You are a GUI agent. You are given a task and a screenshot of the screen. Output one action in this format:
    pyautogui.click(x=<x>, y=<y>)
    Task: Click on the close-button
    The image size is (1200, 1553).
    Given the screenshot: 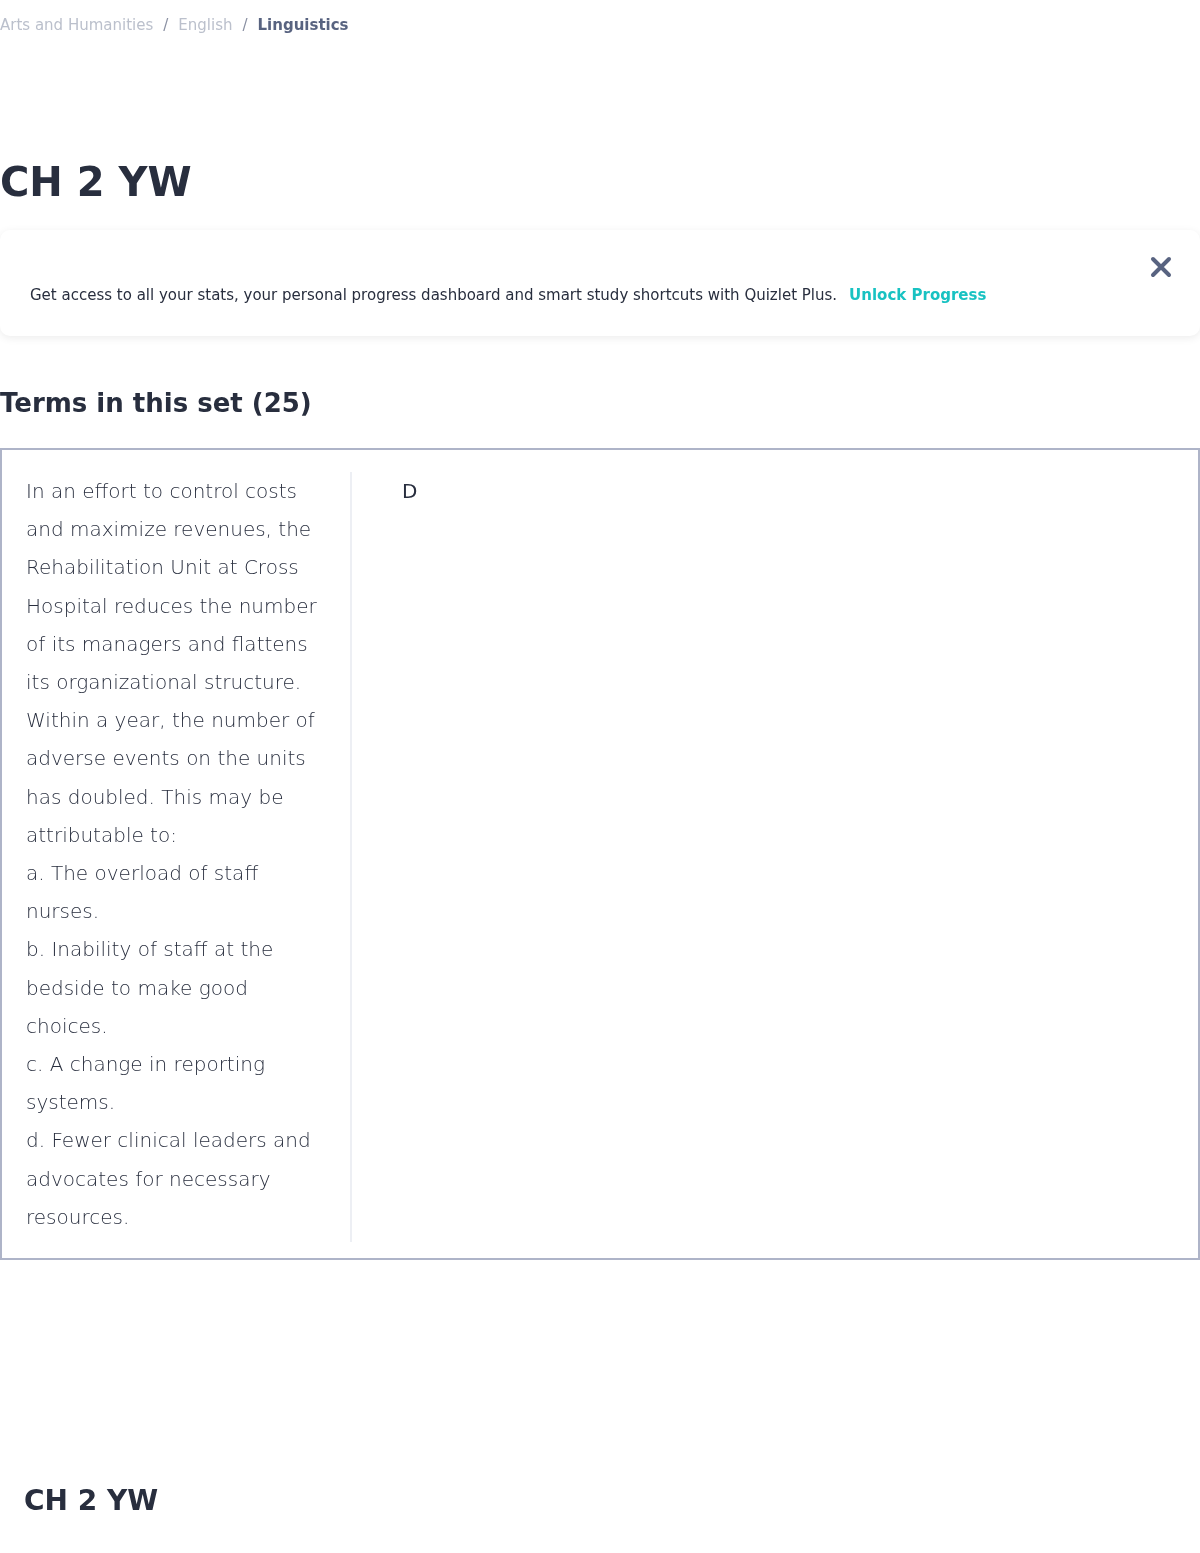 What is the action you would take?
    pyautogui.click(x=1161, y=267)
    